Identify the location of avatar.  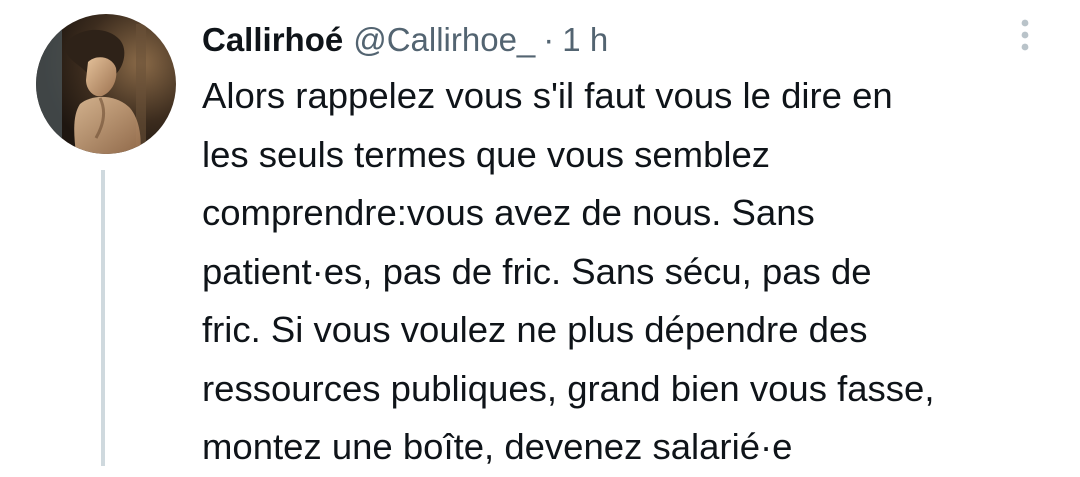
(106, 84).